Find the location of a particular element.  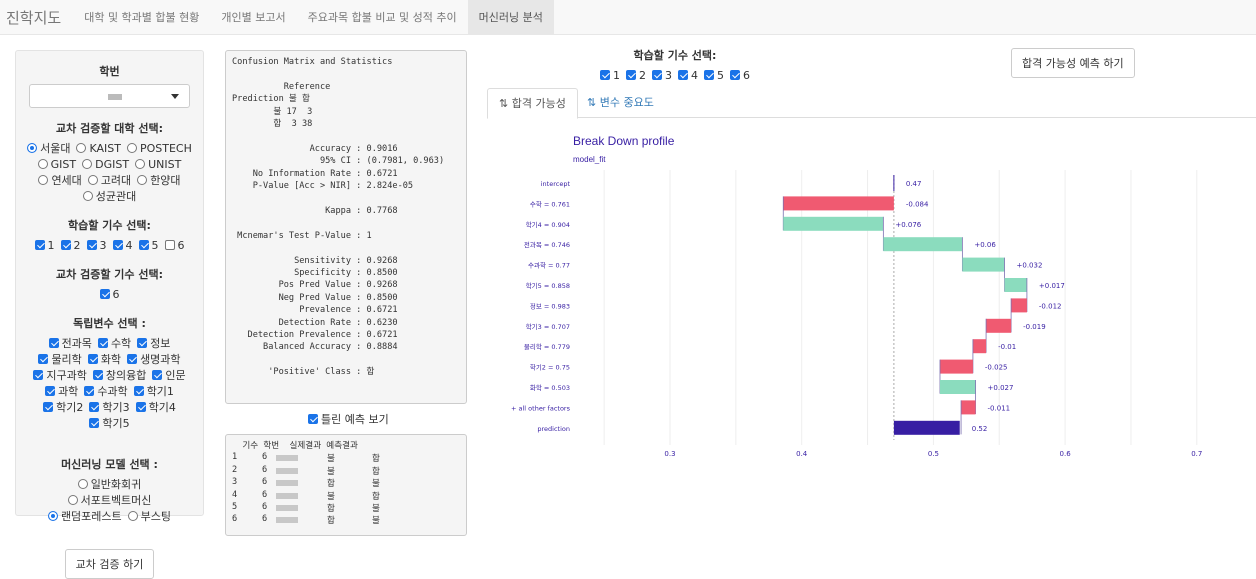

x-tick-label: 0.3 is located at coordinates (669, 454).